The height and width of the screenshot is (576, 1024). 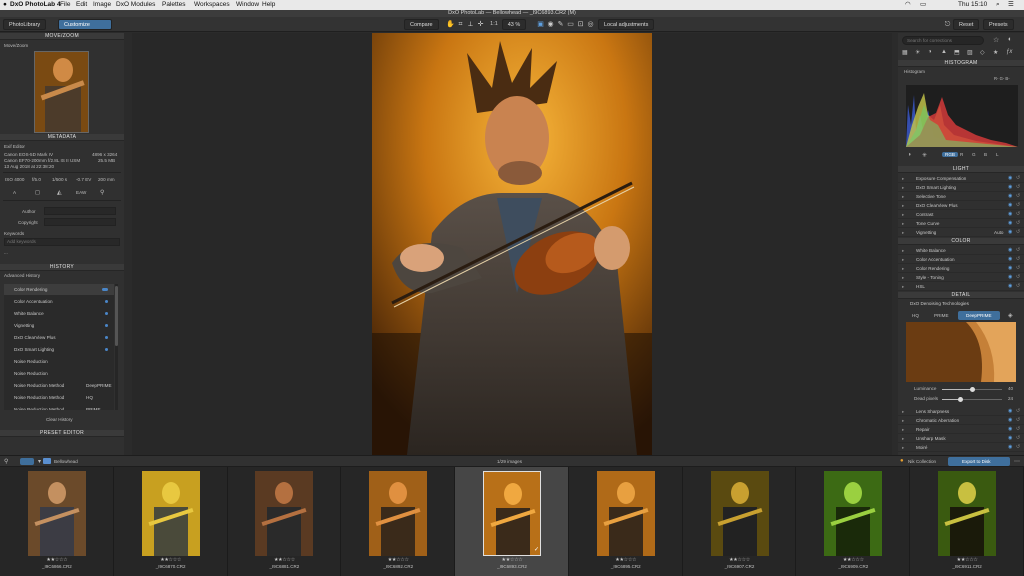 What do you see at coordinates (961, 169) in the screenshot?
I see `light-header: LIGHT` at bounding box center [961, 169].